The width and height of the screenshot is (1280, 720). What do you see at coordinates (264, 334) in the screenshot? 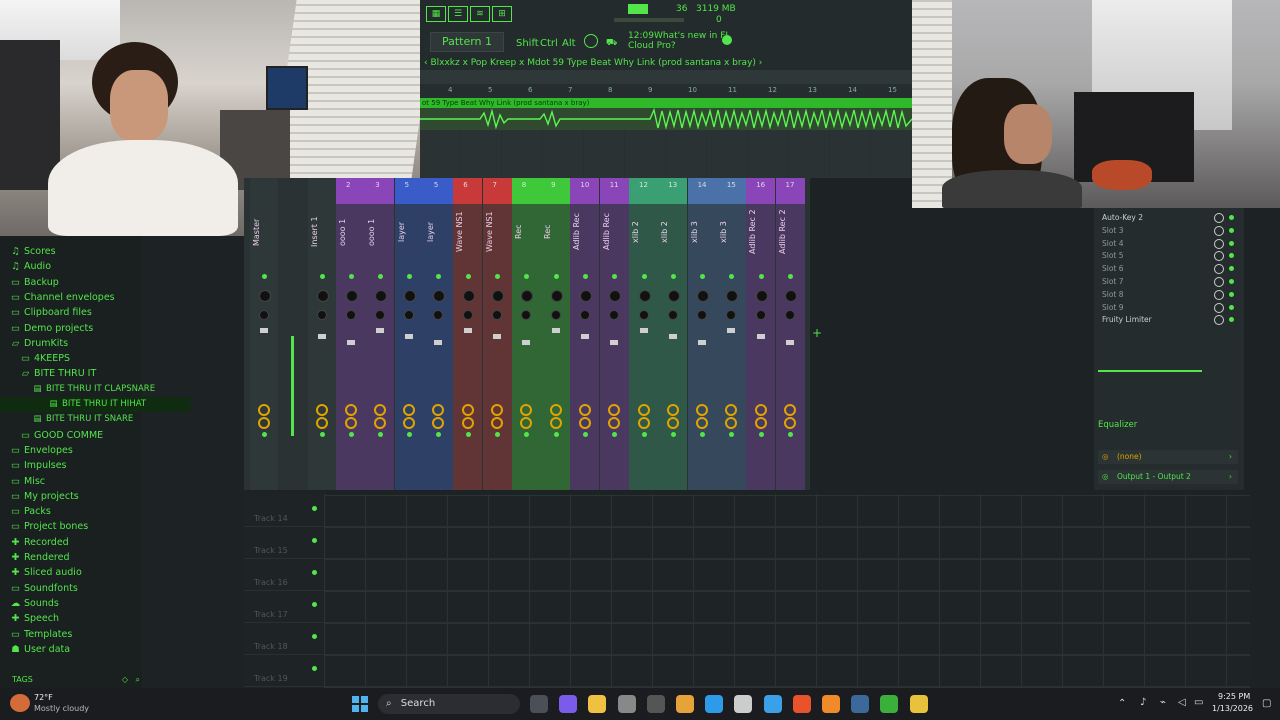
I see `mixer-strip: Master` at bounding box center [264, 334].